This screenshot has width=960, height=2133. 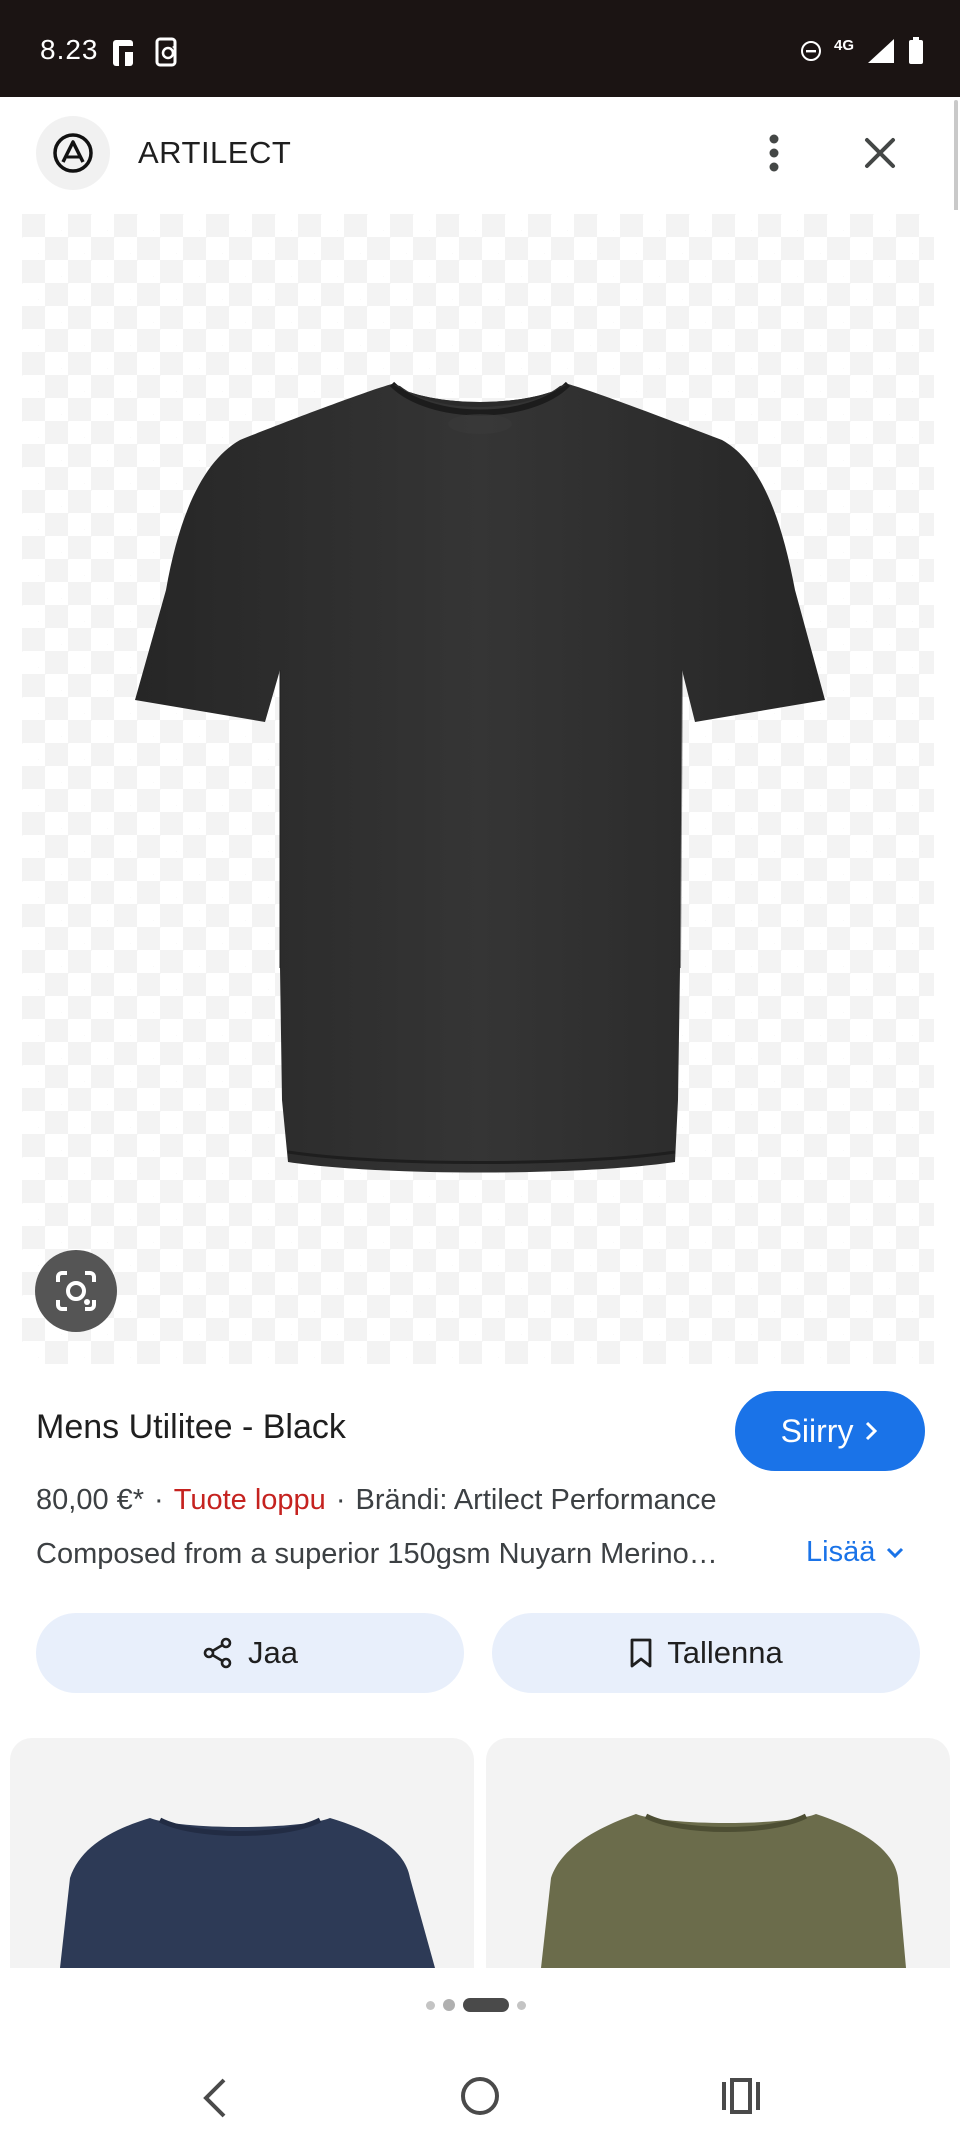 I want to click on do-not-disturb-icon, so click(x=810, y=51).